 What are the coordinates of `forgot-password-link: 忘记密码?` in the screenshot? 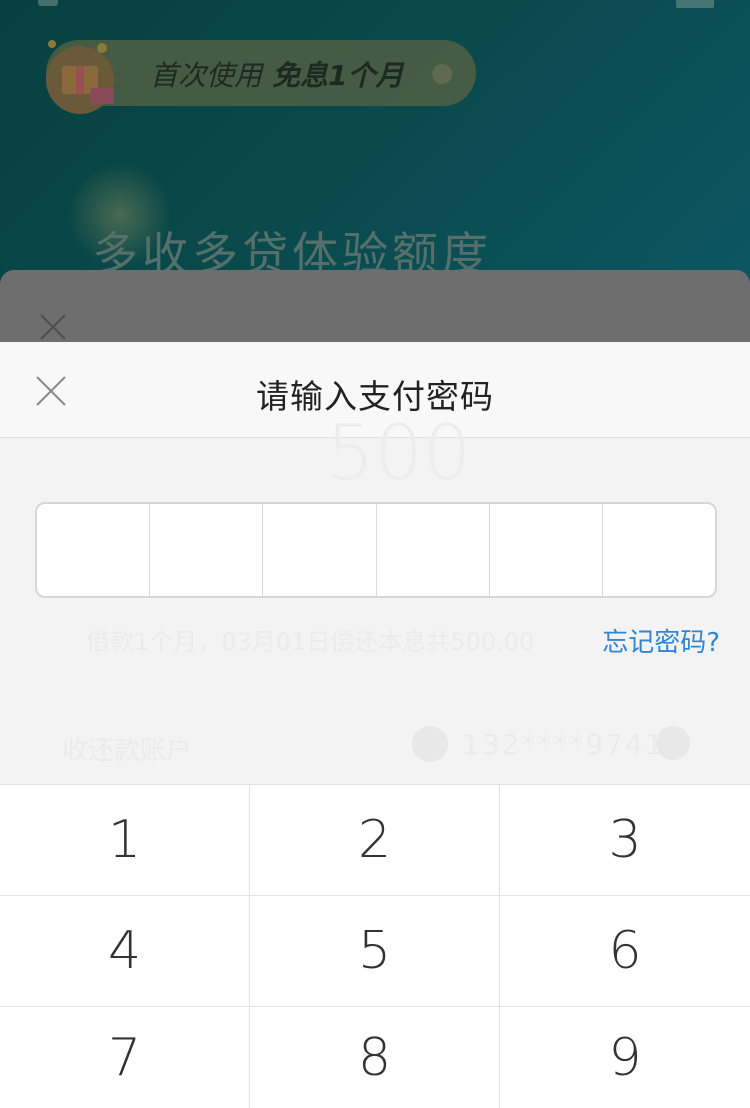 It's located at (661, 640).